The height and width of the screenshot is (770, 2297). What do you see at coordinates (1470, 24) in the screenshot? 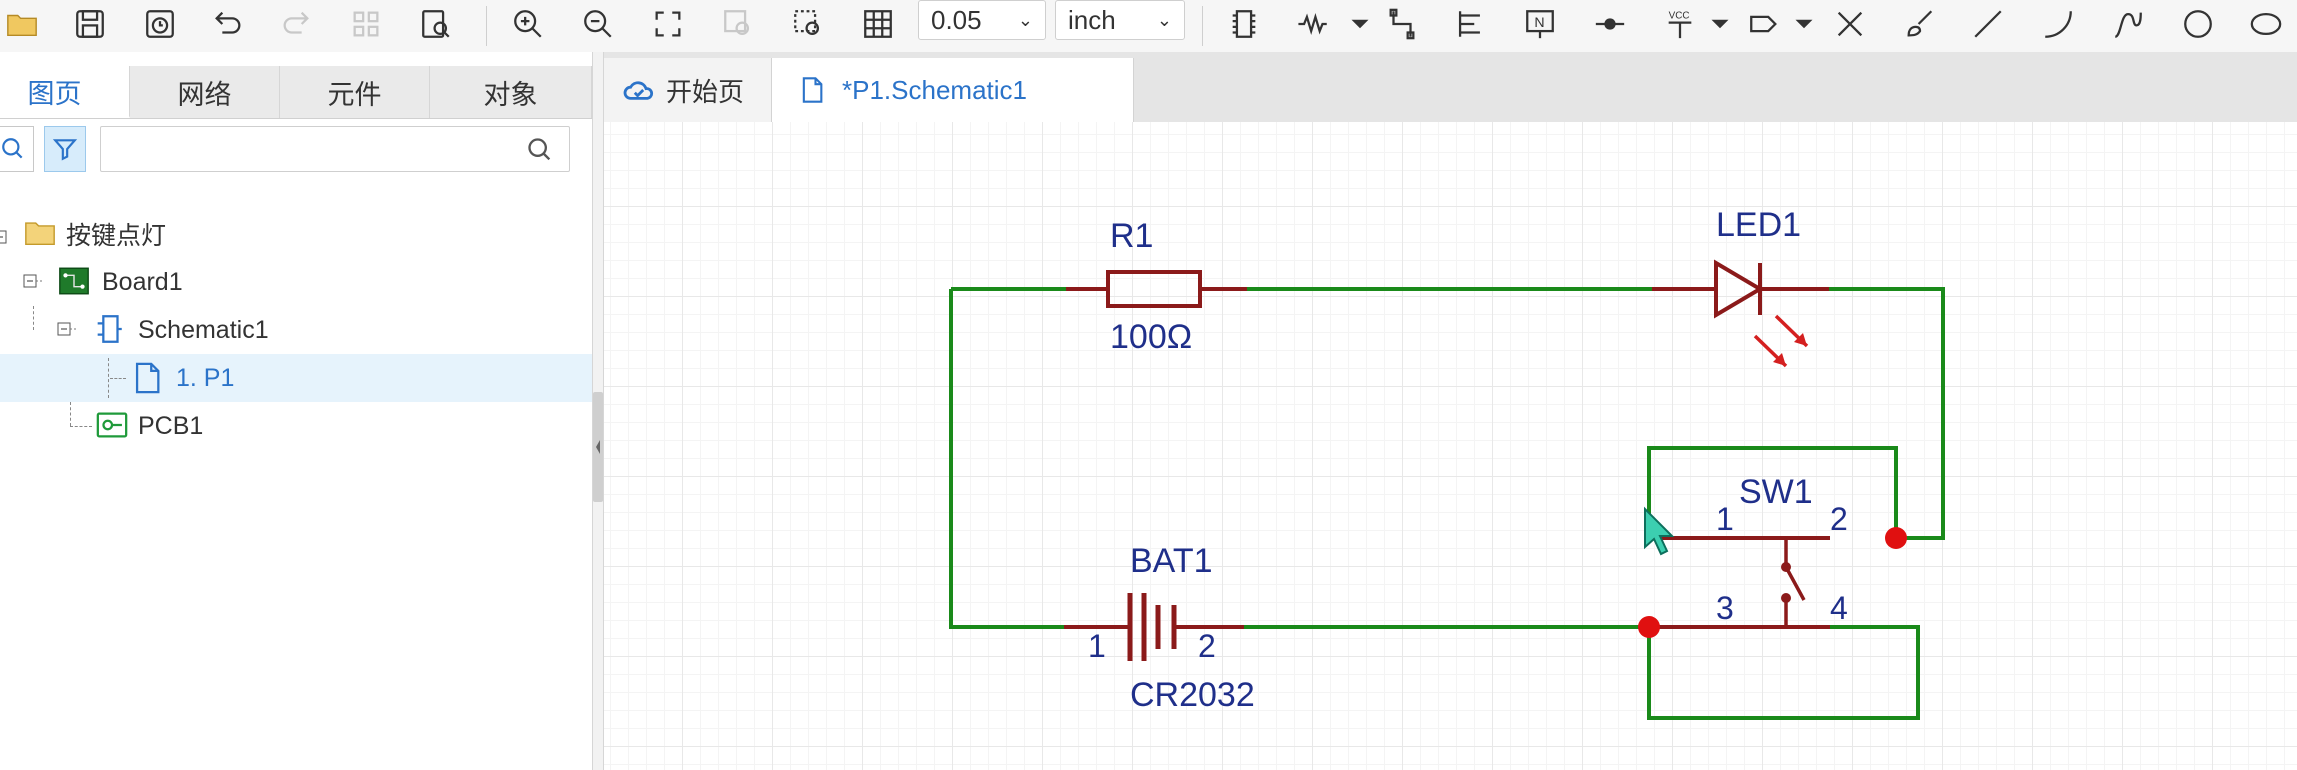
I see `bus-icon` at bounding box center [1470, 24].